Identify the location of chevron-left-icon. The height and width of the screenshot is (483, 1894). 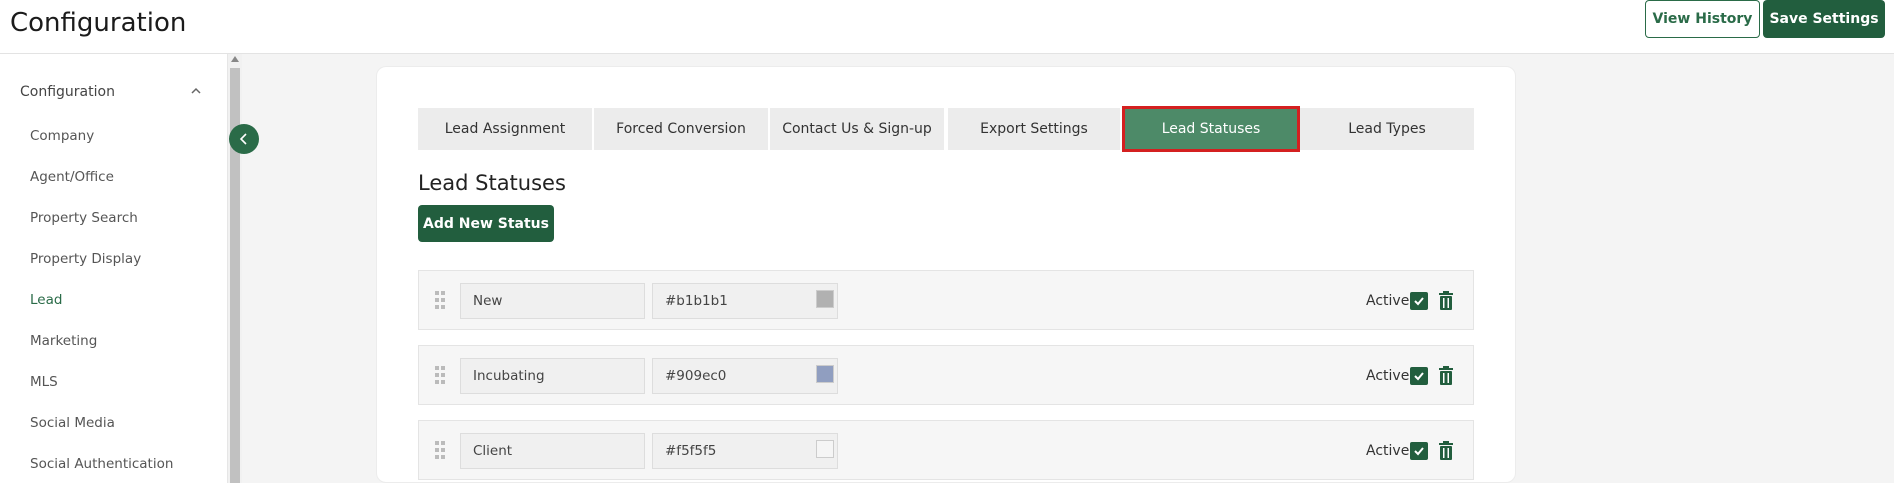
(243, 139).